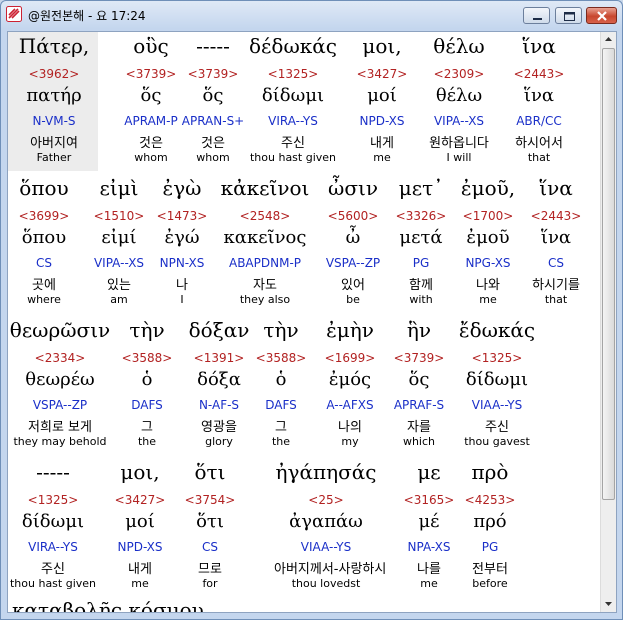 This screenshot has width=623, height=620. Describe the element at coordinates (14, 14) in the screenshot. I see `app-icon` at that location.